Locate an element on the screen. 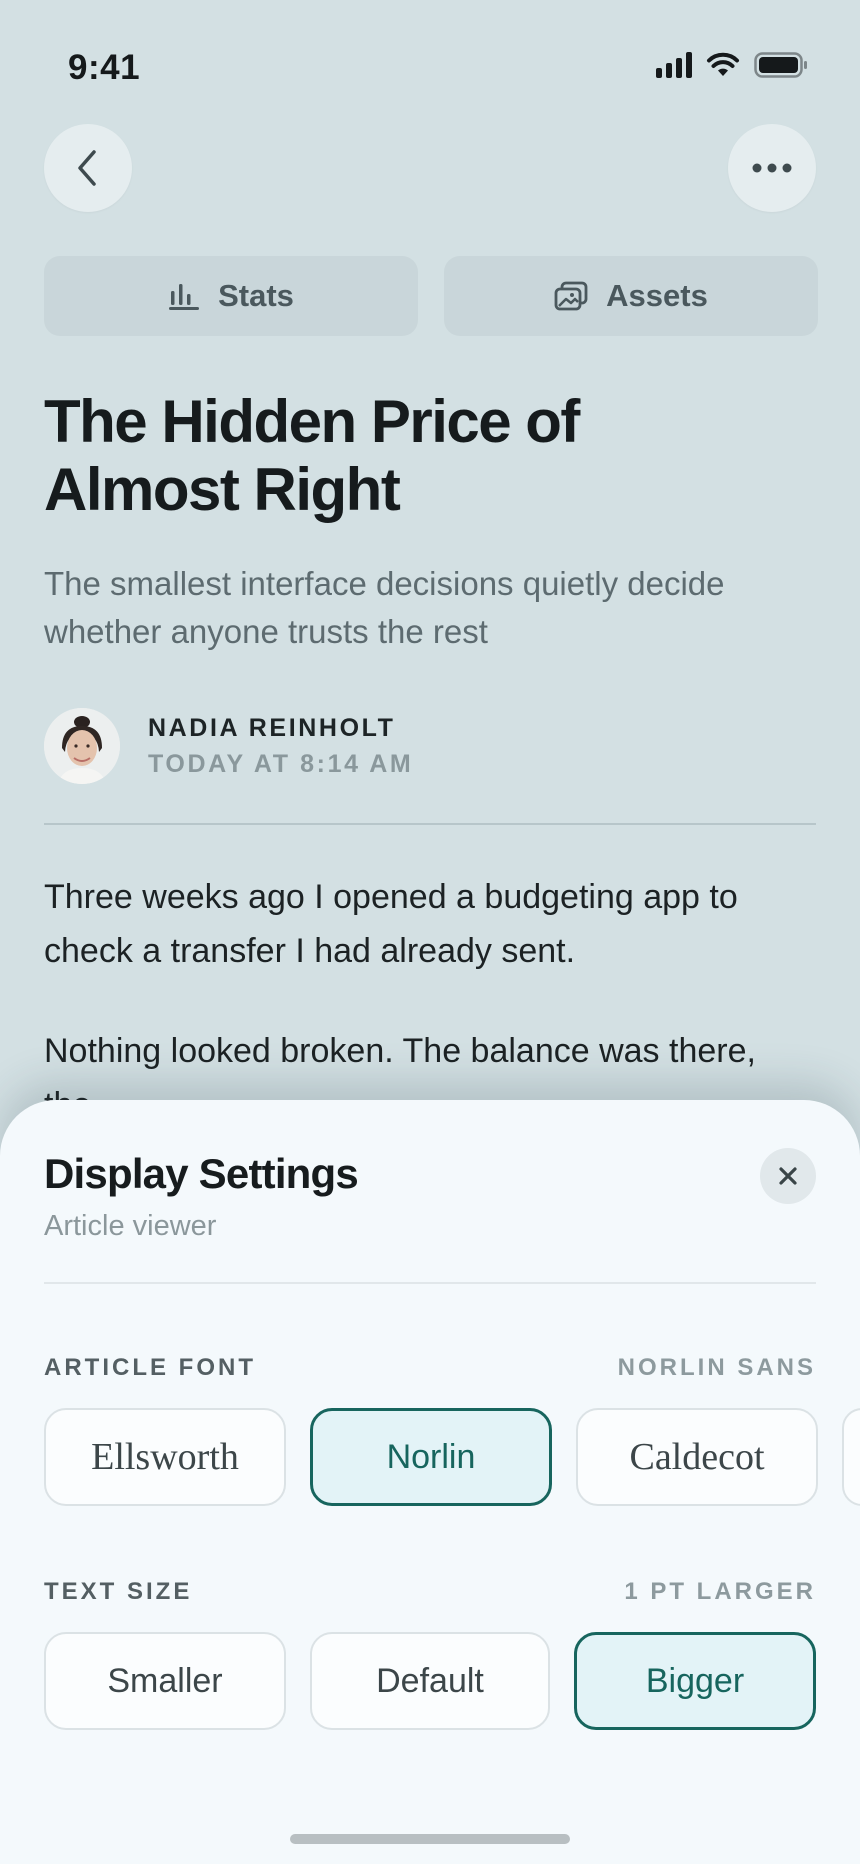  stats-button: Stats is located at coordinates (231, 296).